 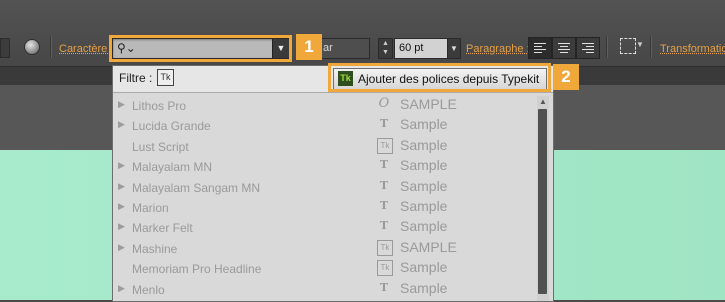 I want to click on font-name: Malayalam MN, so click(x=172, y=167).